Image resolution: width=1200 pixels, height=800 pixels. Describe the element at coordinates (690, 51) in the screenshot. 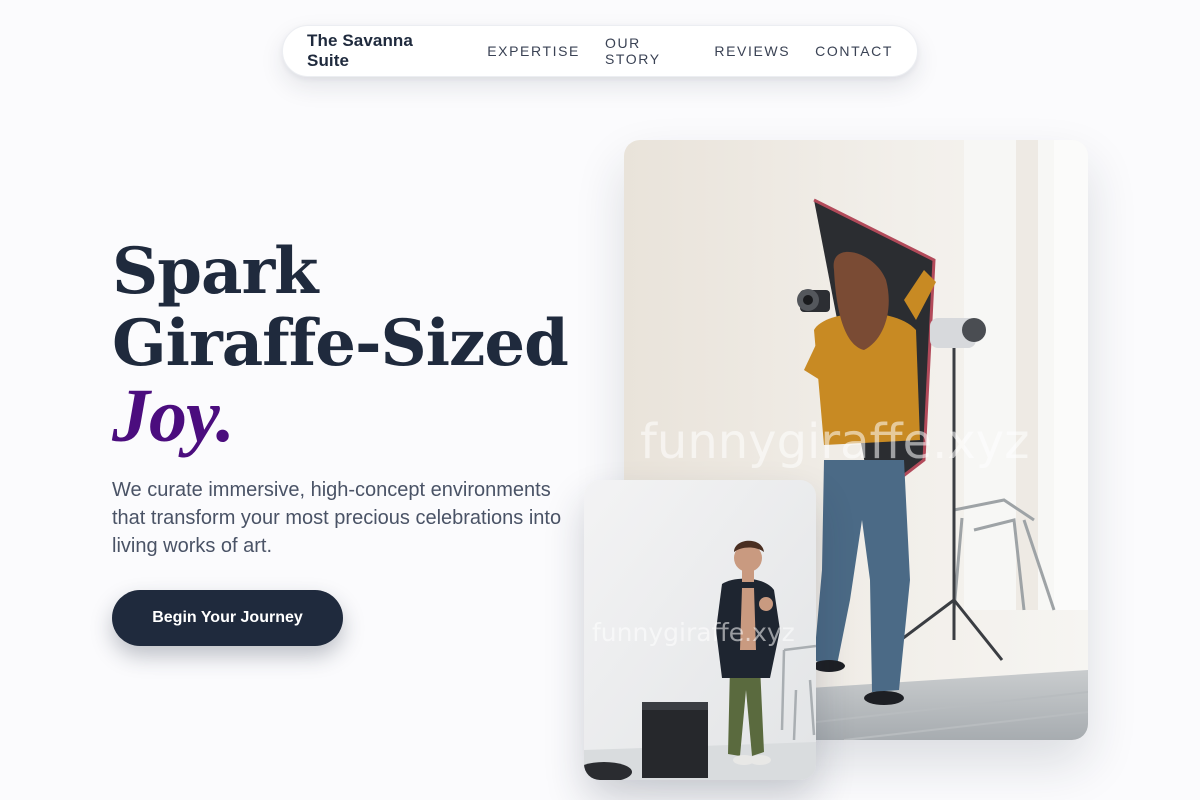

I see `nav-links: EXPERTISE OUR STORY REVIEWS CONTACT` at that location.